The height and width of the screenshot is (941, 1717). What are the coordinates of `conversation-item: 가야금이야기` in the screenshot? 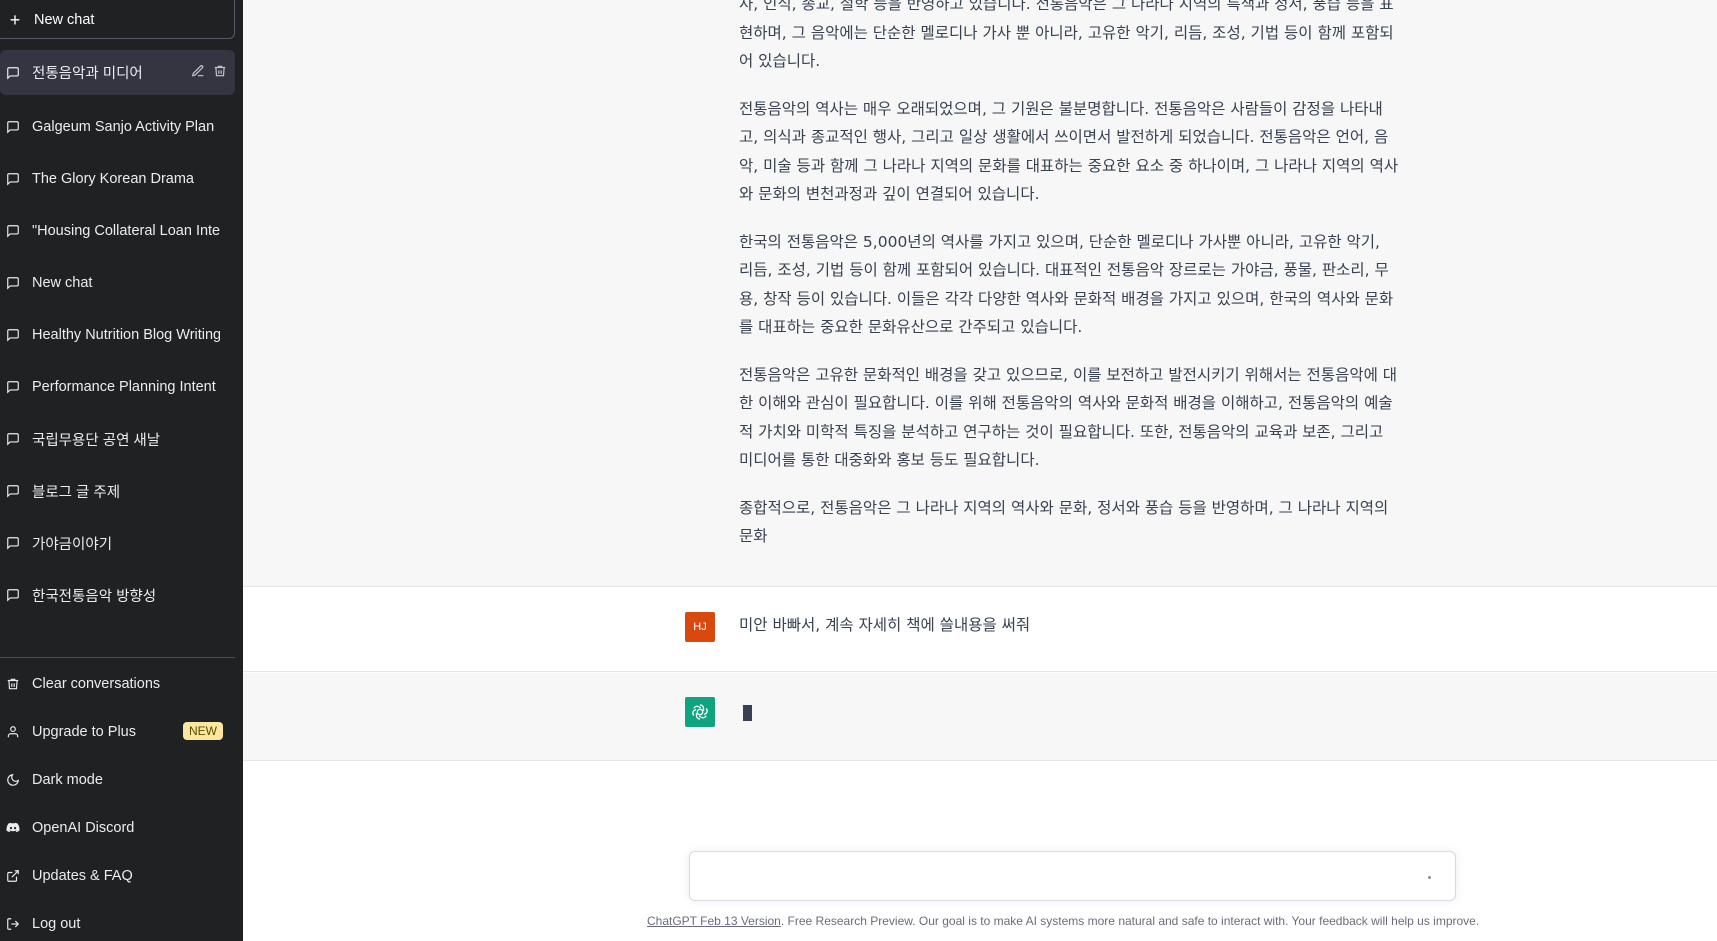 It's located at (117, 543).